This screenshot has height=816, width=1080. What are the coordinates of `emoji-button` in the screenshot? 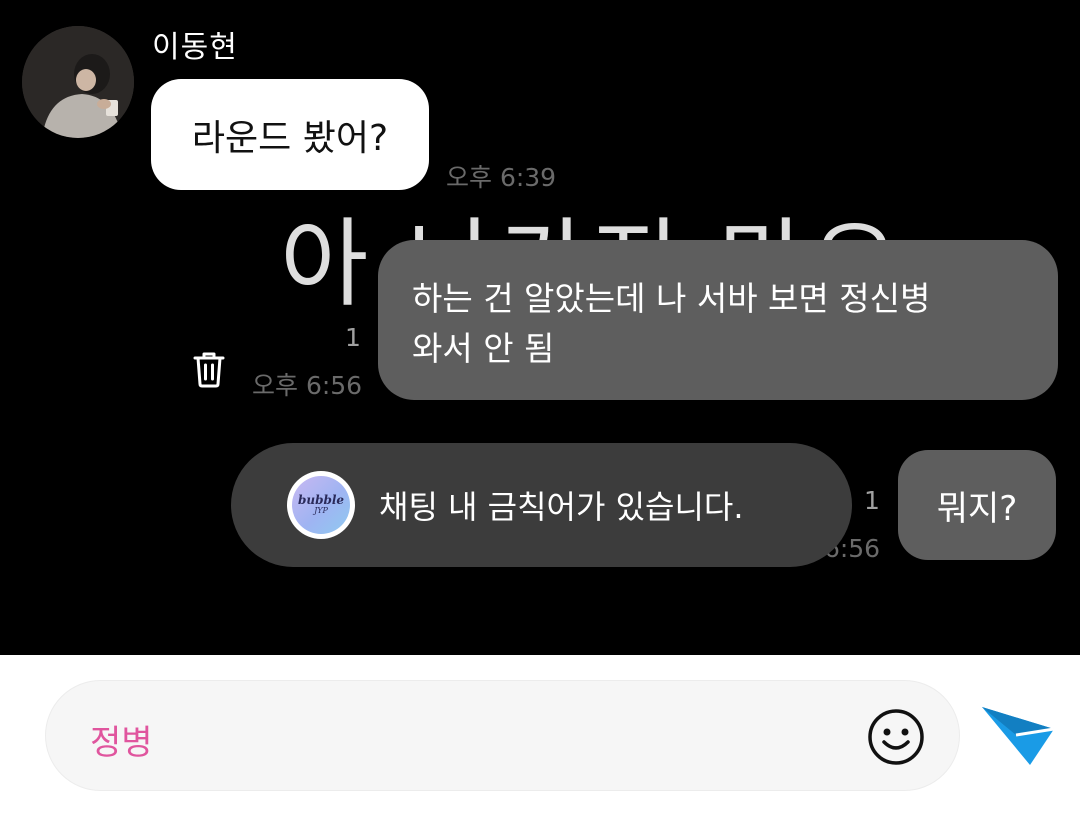 It's located at (896, 737).